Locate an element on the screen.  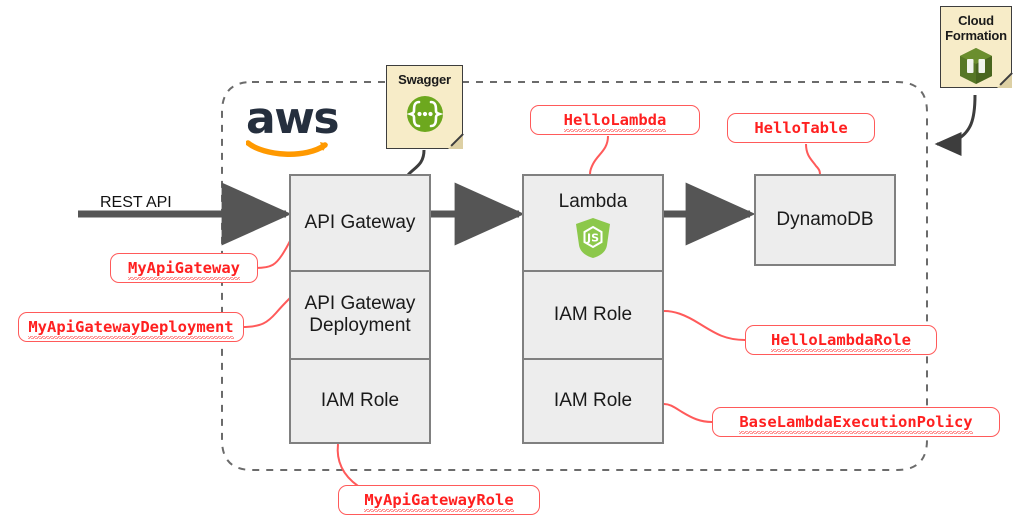
resource-label-hello-table: HelloTable is located at coordinates (801, 128).